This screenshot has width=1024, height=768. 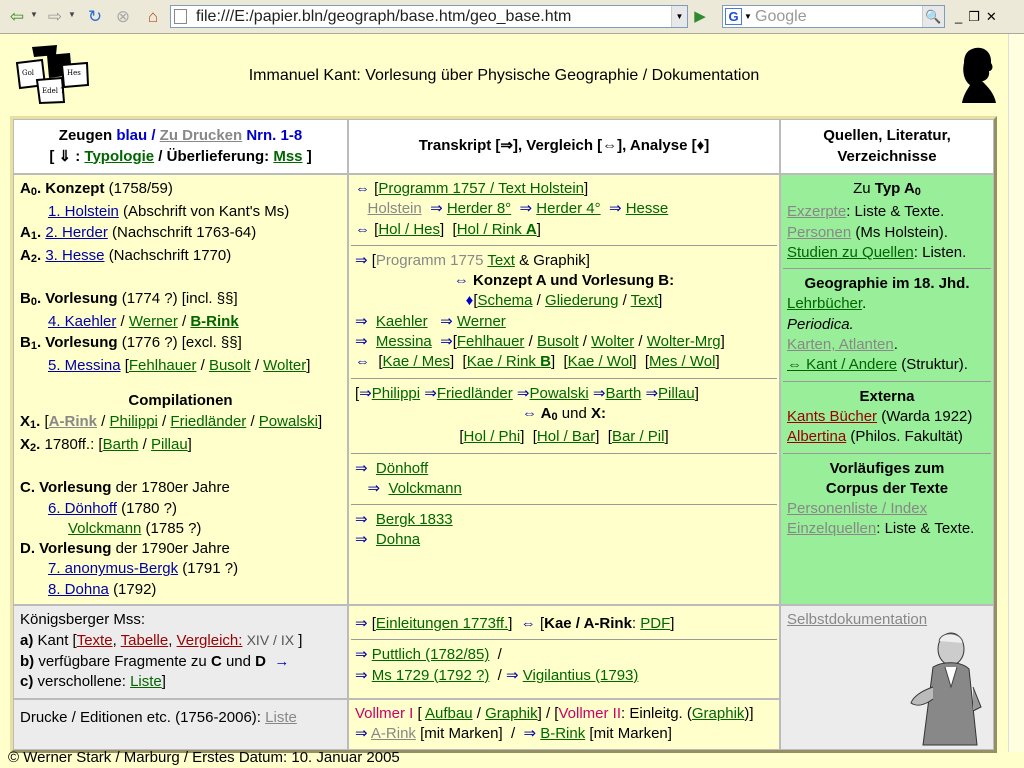 I want to click on volckmann-link: Volckmann, so click(x=104, y=528).